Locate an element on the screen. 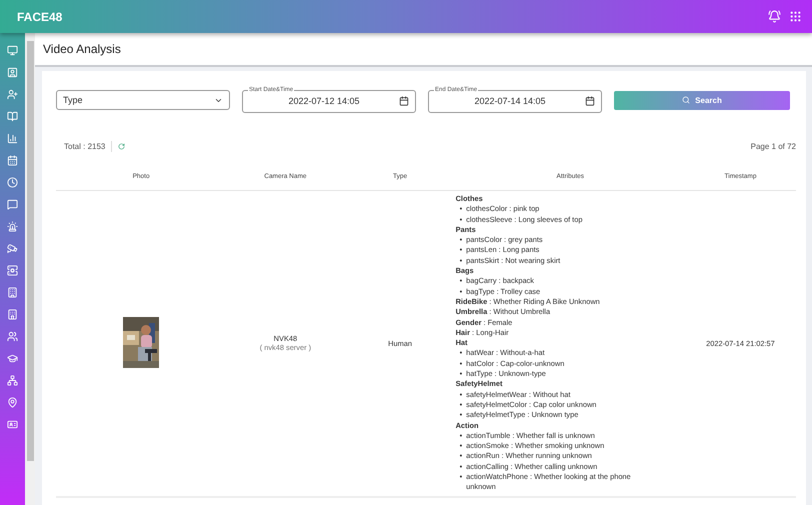 The height and width of the screenshot is (505, 812). id-card-icon is located at coordinates (12, 424).